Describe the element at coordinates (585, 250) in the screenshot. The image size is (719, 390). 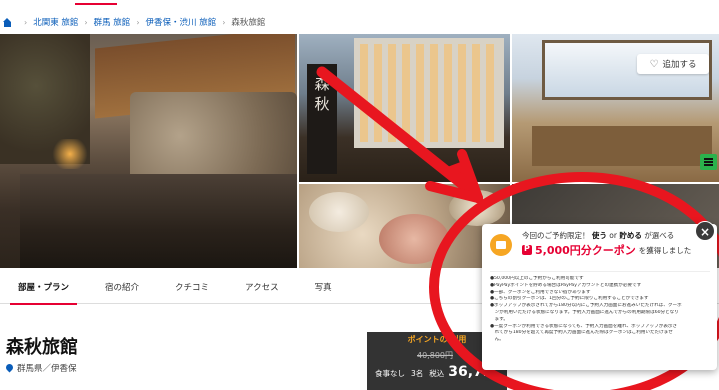
I see `popup-coupon-amount: 5,000円分クーポン` at that location.